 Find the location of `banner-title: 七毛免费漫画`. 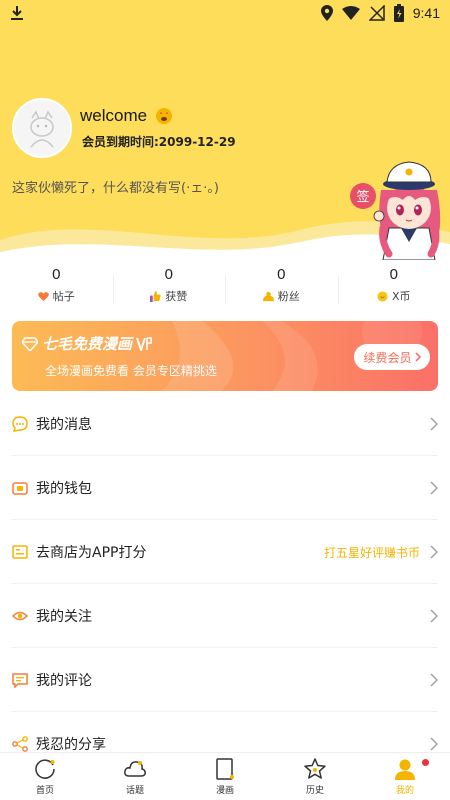

banner-title: 七毛免费漫画 is located at coordinates (87, 344).